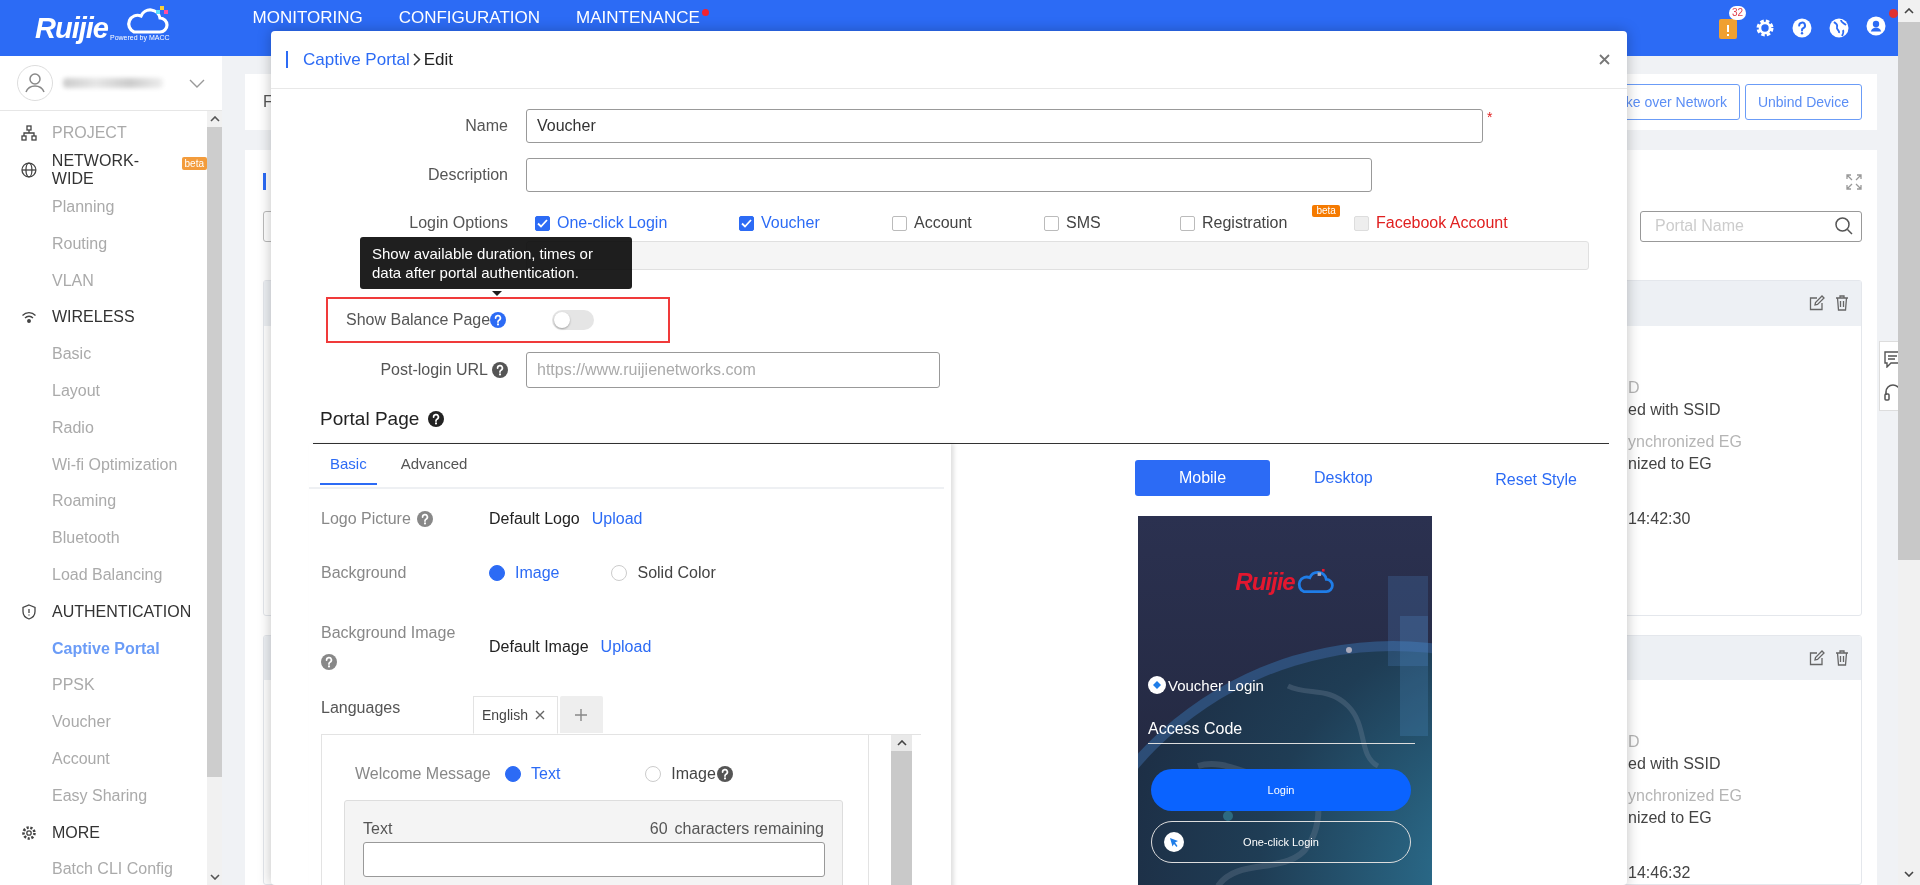 The height and width of the screenshot is (885, 1920). I want to click on logo-text: Ruijie, so click(1265, 582).